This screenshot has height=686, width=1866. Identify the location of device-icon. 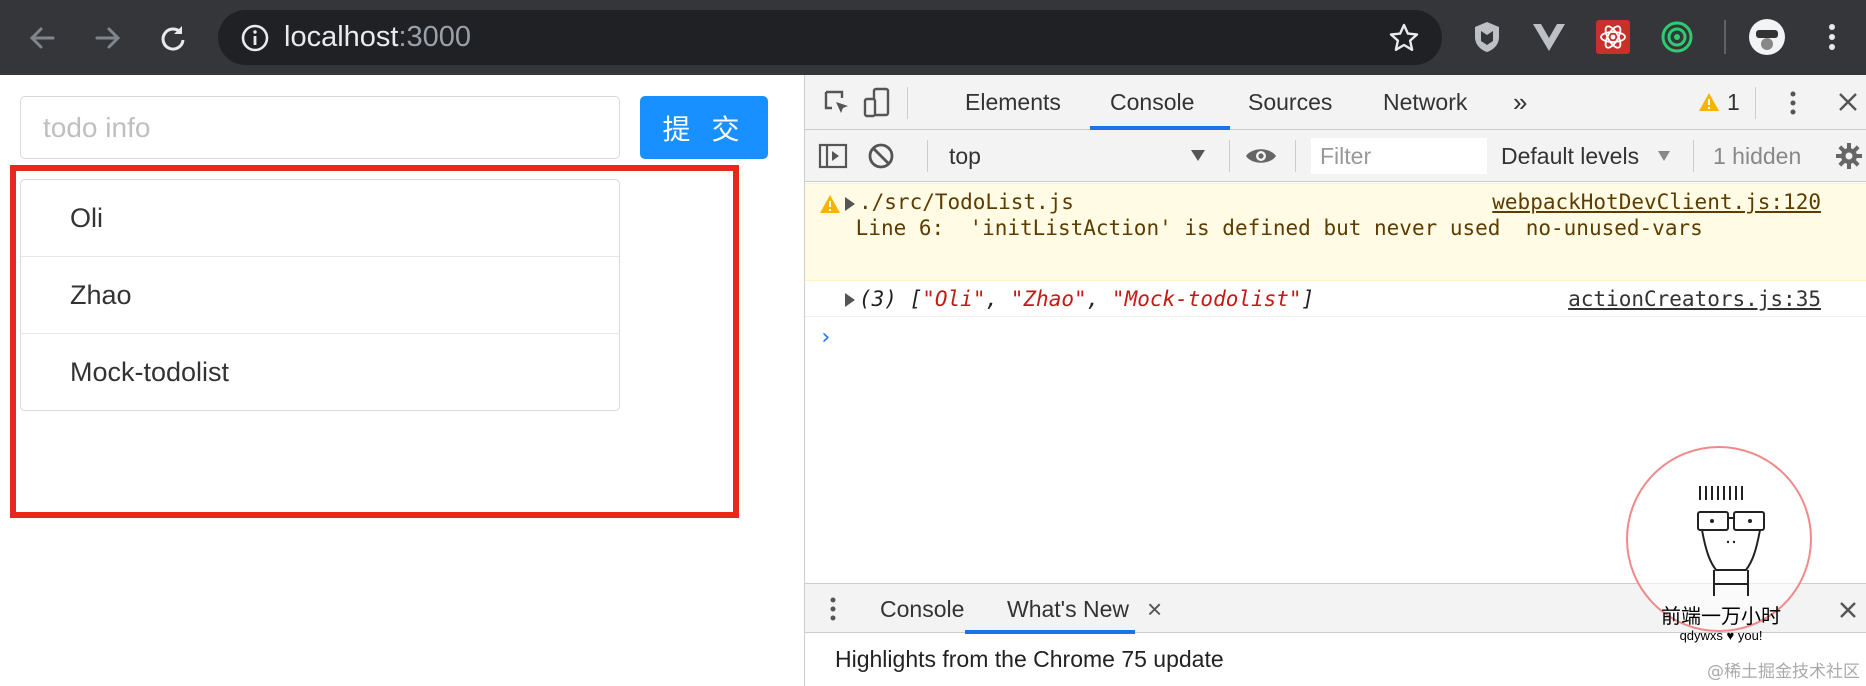
(876, 102).